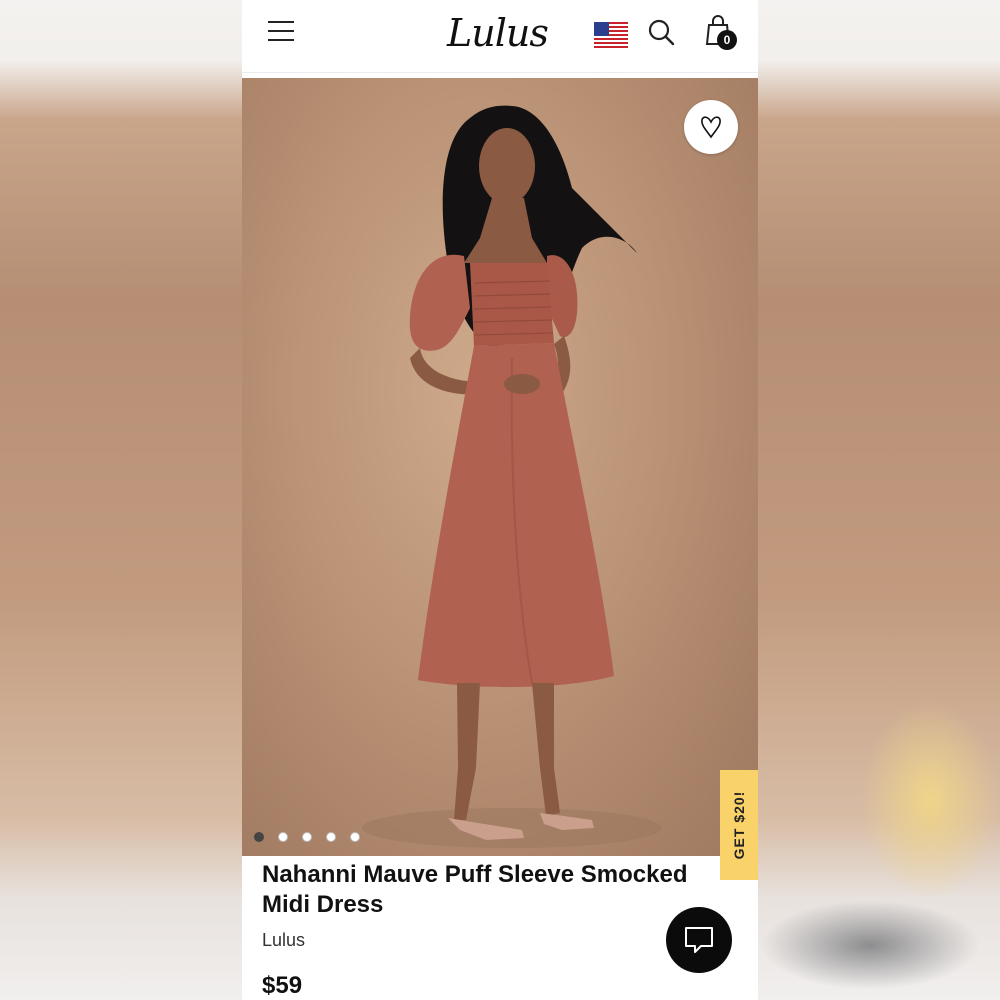 This screenshot has height=1000, width=1000. I want to click on promo-tab: GET $20!, so click(739, 825).